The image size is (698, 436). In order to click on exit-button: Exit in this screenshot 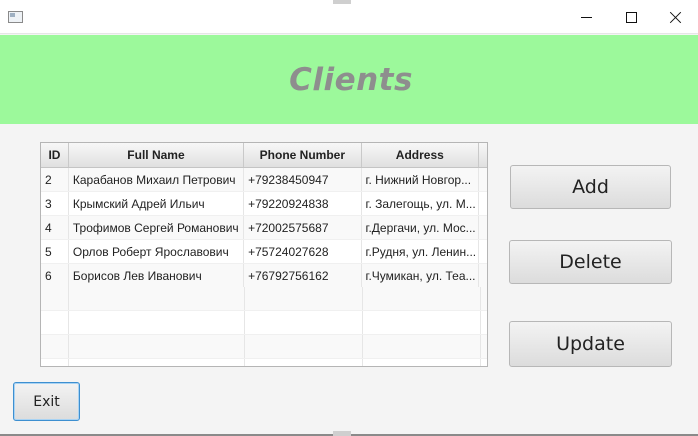, I will do `click(46, 401)`.